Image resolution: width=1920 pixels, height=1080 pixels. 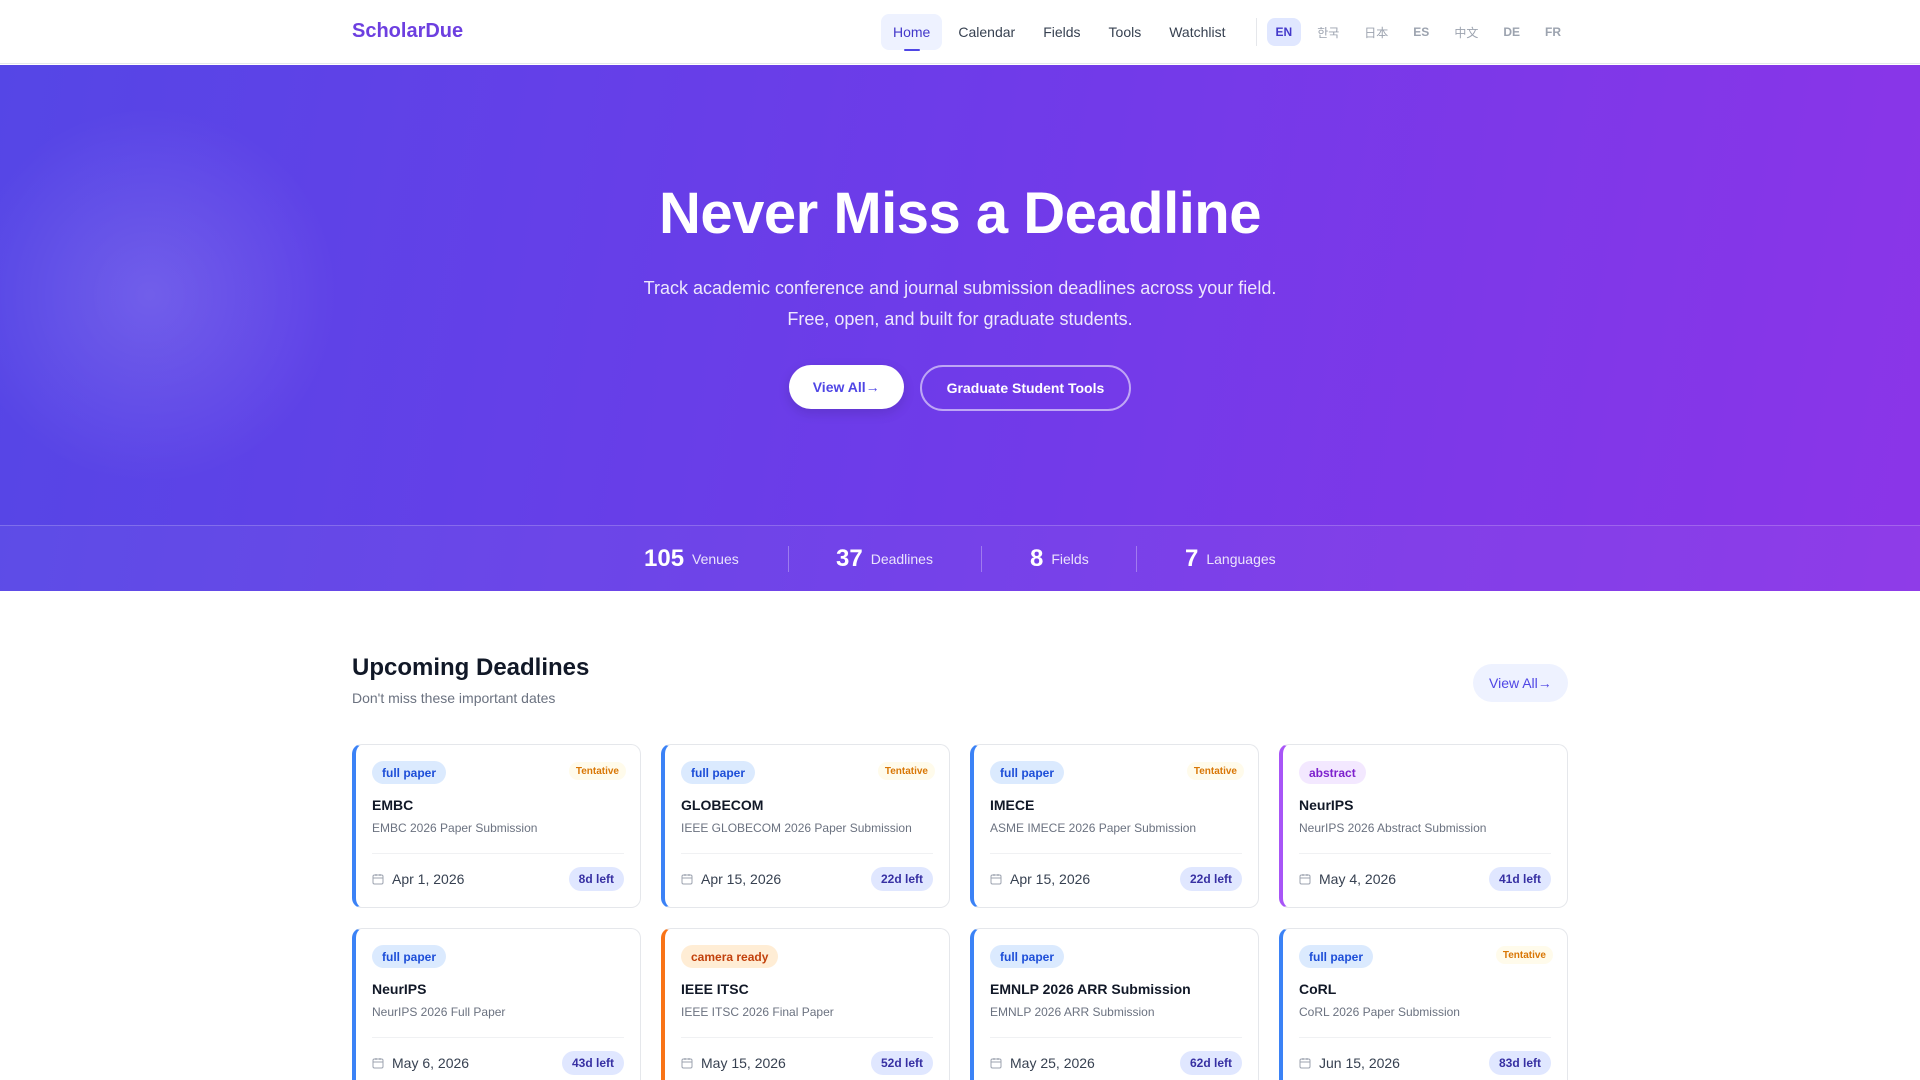 I want to click on hero-actions: View All→ Graduate Student Tools, so click(x=960, y=388).